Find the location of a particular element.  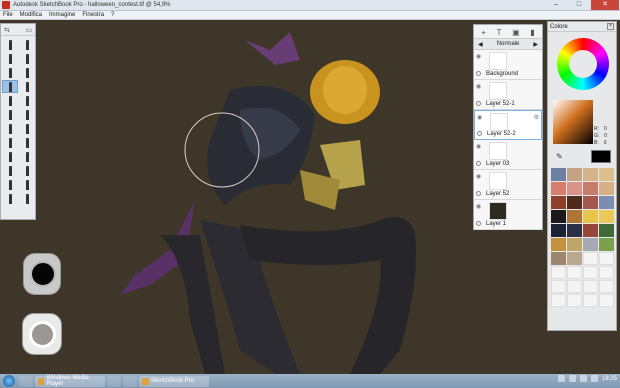

blend-mode-selector: ◀ Normale ▶ is located at coordinates (508, 44).